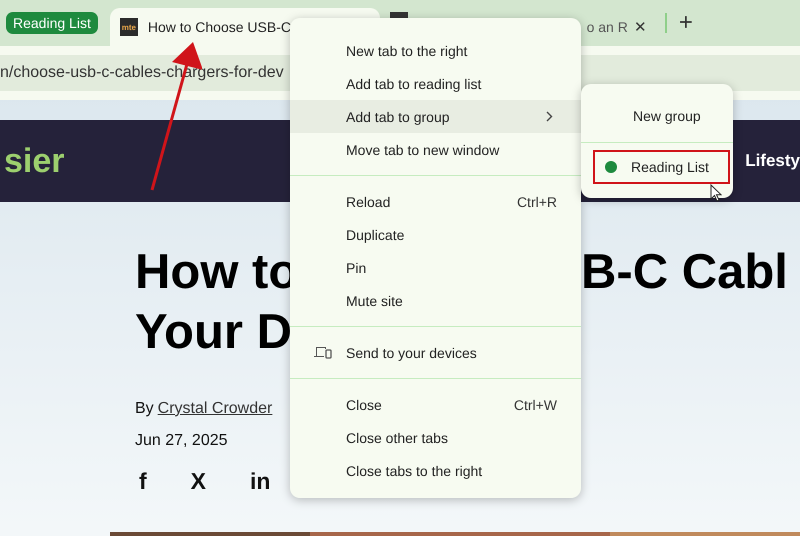 This screenshot has width=800, height=536. I want to click on tab-title: o an R, so click(607, 27).